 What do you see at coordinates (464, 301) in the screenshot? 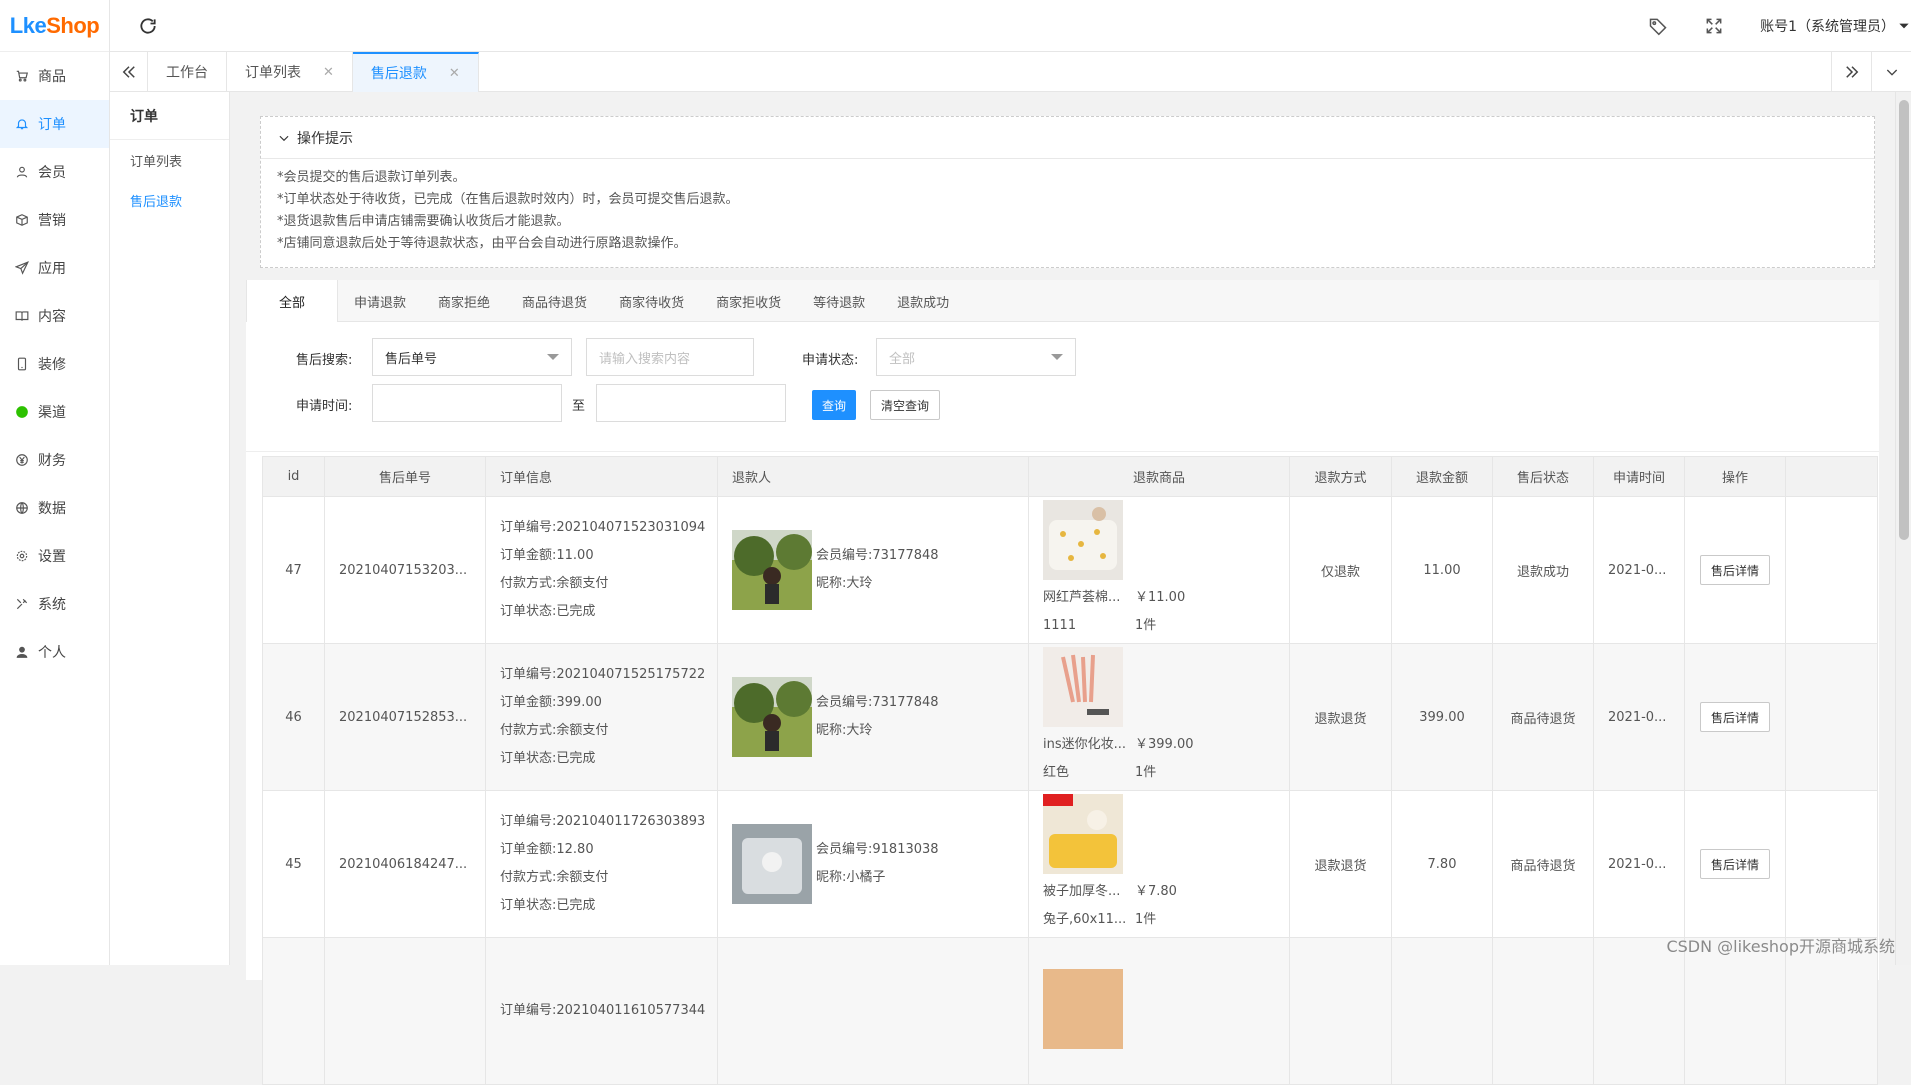
I see `filter-tab: 商家拒绝` at bounding box center [464, 301].